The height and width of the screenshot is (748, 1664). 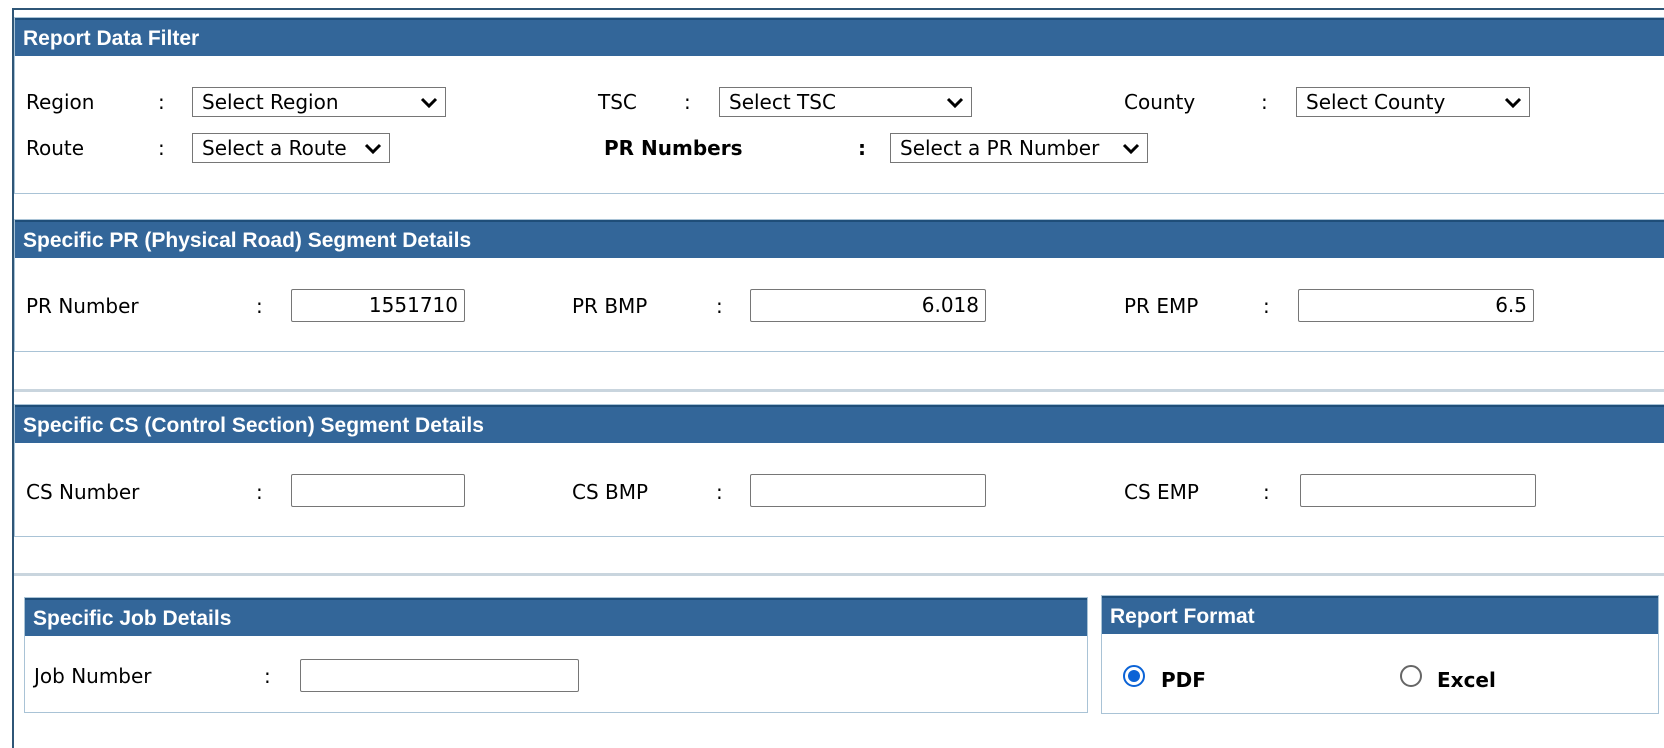 I want to click on excel-label: Excel, so click(x=1466, y=680).